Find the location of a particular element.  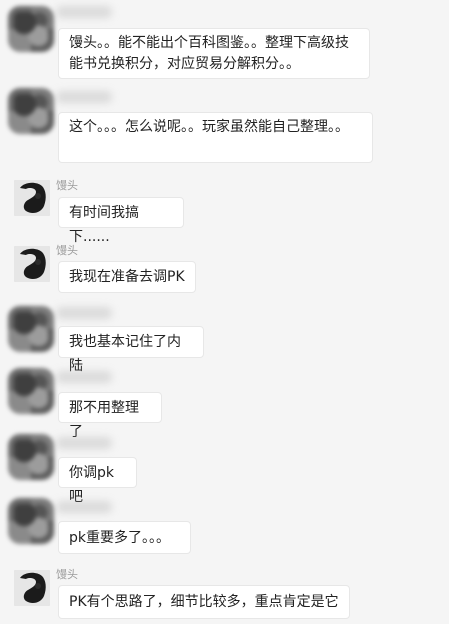

message-bubble: 馒头。。能不能出个百科图鉴。。整理下高级技能书兑换积分，对应贸易分解积分。。 is located at coordinates (214, 53).